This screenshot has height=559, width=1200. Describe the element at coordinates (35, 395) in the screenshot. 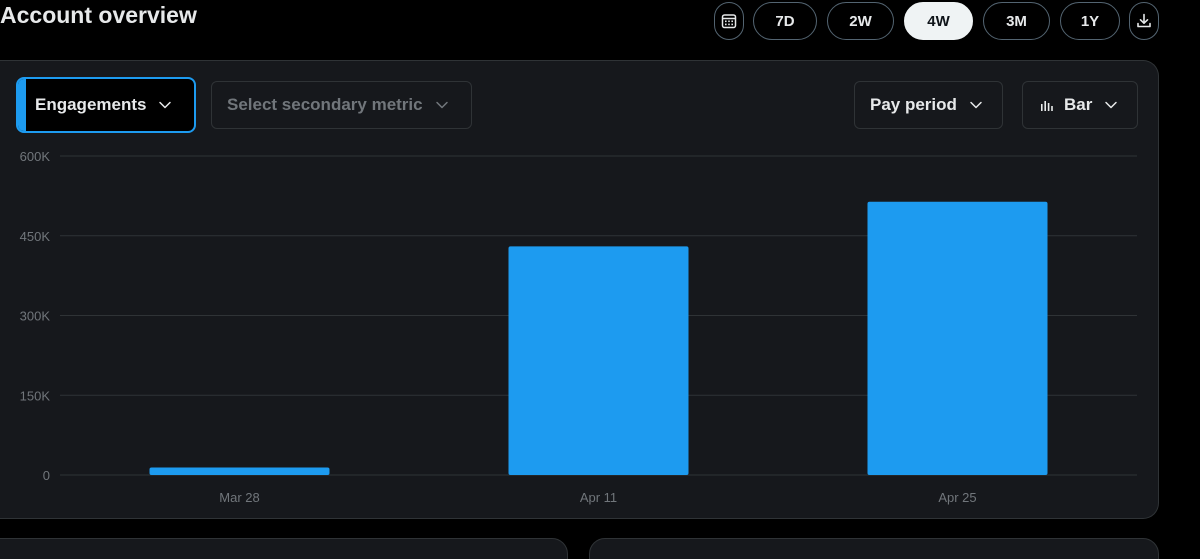

I see `y-tick-label: 150K` at that location.